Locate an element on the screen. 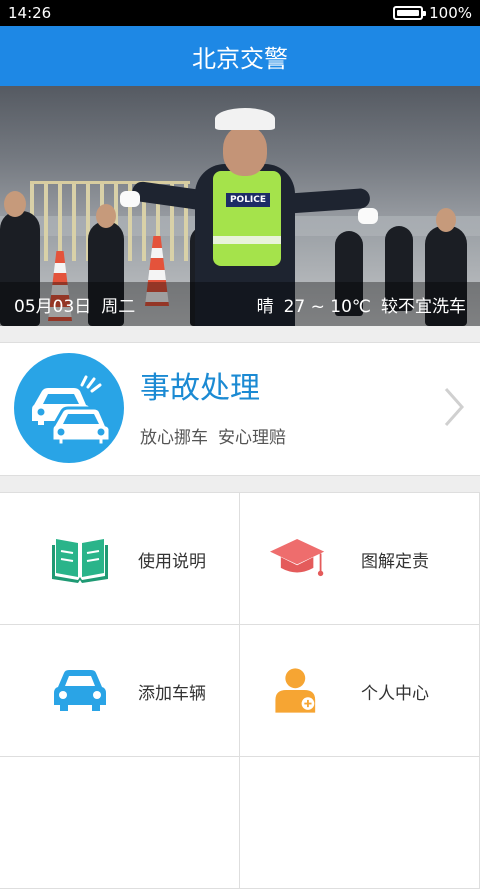 This screenshot has height=889, width=480. battery-icon is located at coordinates (410, 13).